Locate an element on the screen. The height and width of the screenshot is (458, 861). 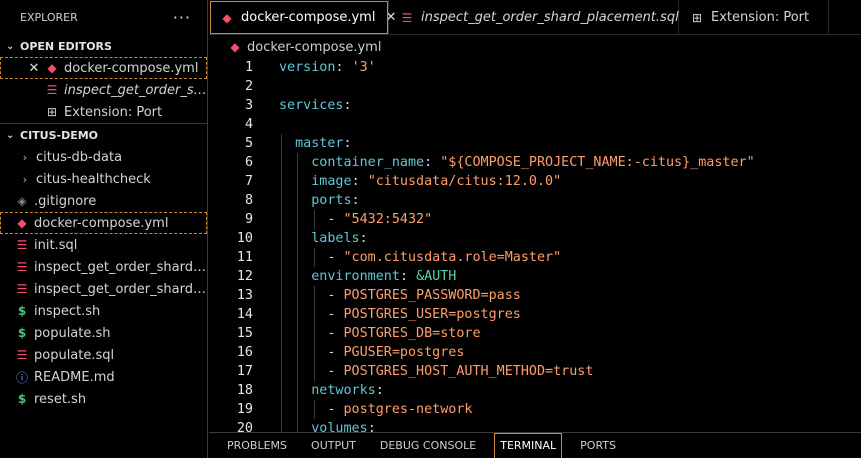
tab-docker-compose: ◆ docker-compose.yml ✕ is located at coordinates (302, 17).